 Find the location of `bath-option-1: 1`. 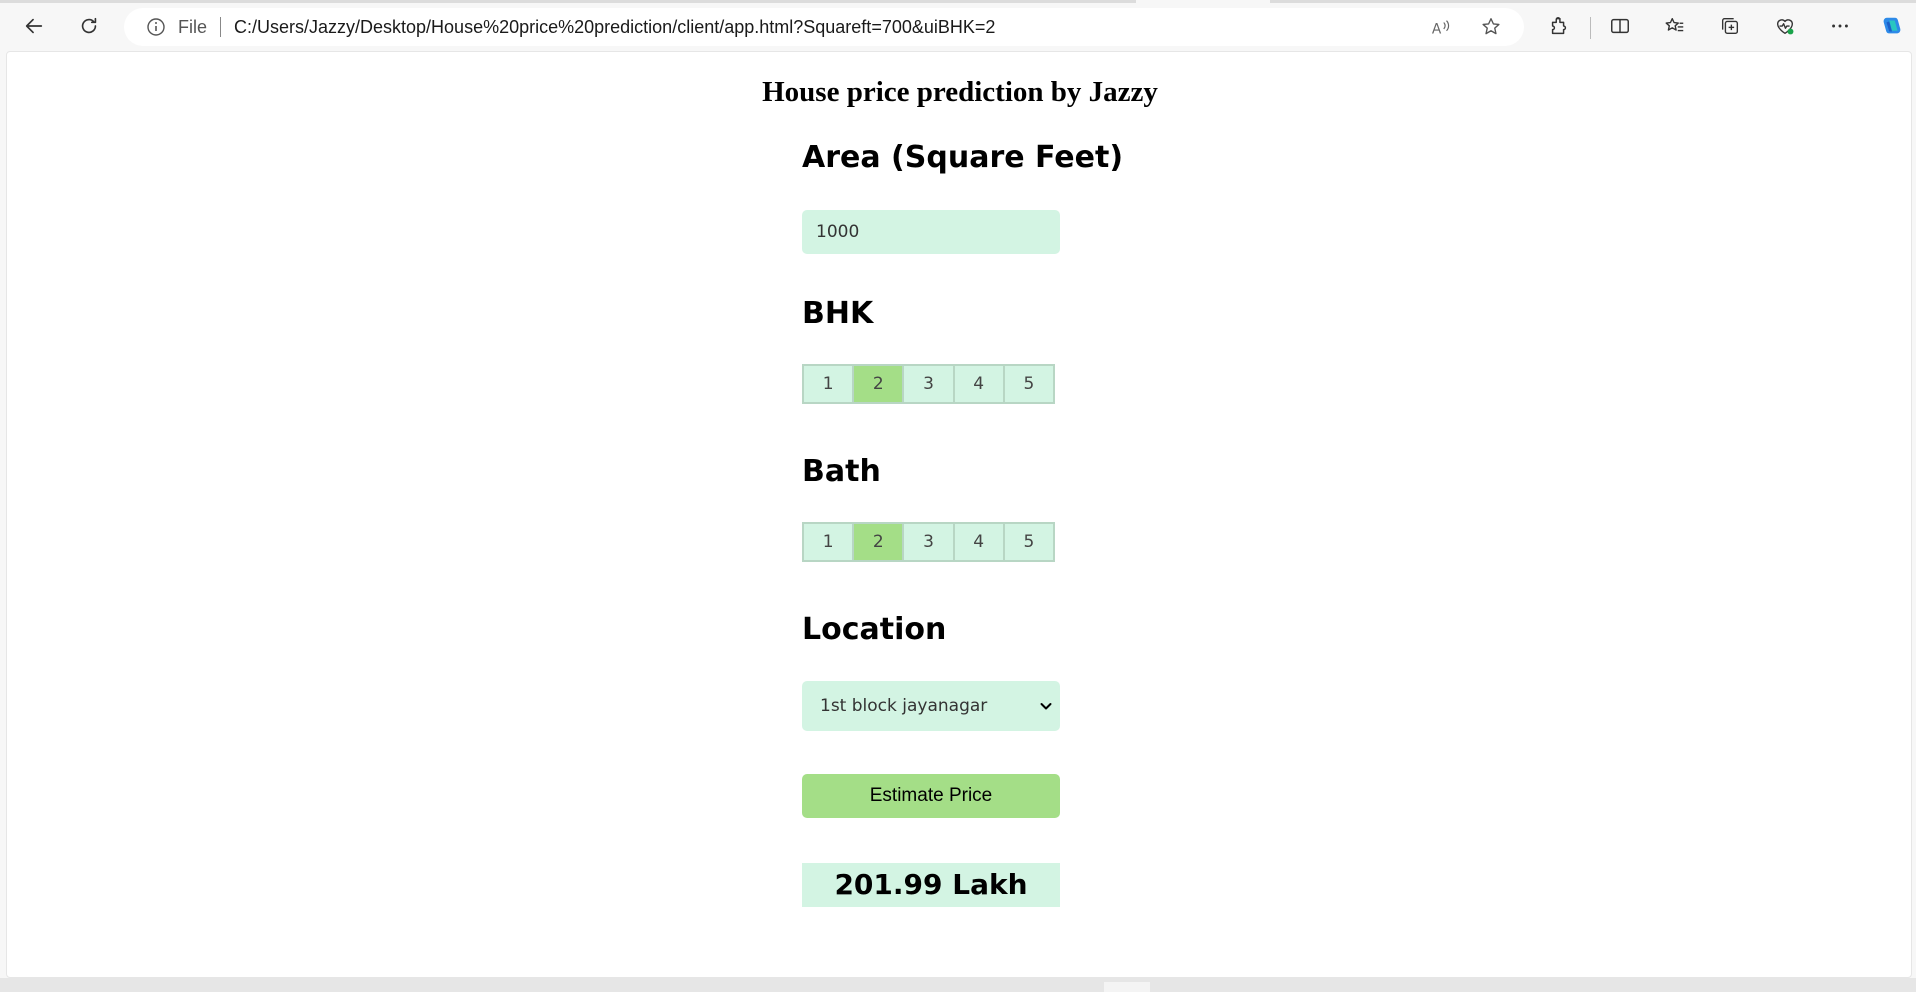

bath-option-1: 1 is located at coordinates (829, 542).